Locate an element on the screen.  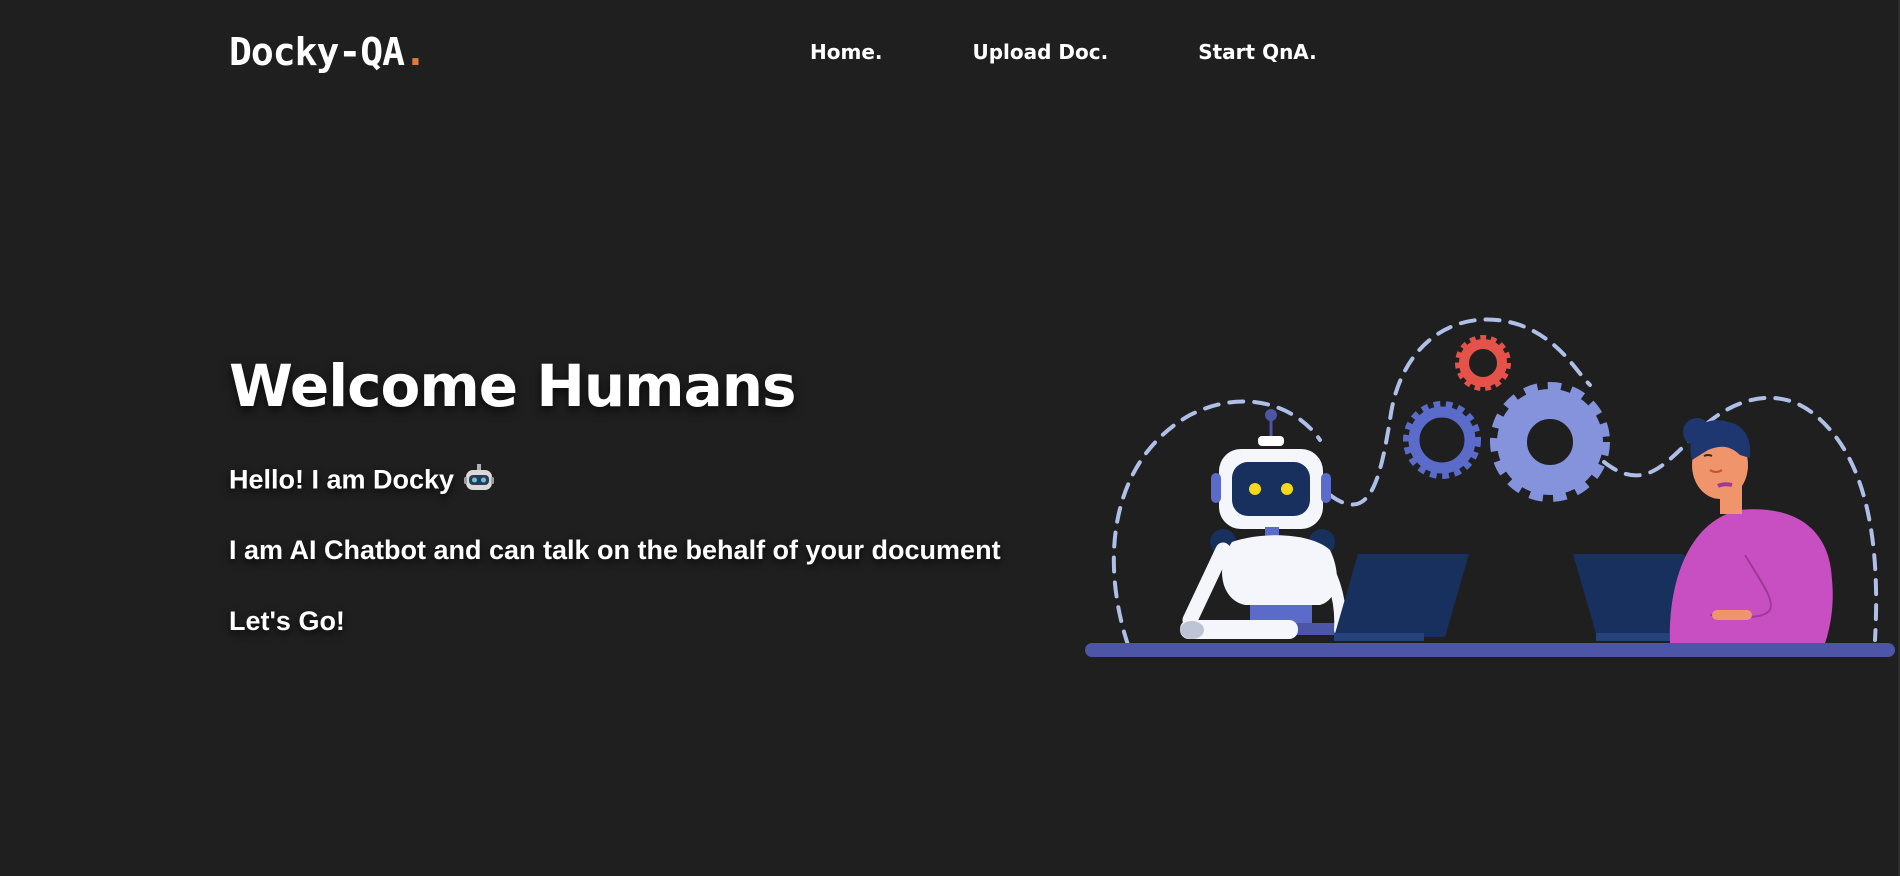
hero-greeting-text: Hello! I am Docky is located at coordinates (342, 479).